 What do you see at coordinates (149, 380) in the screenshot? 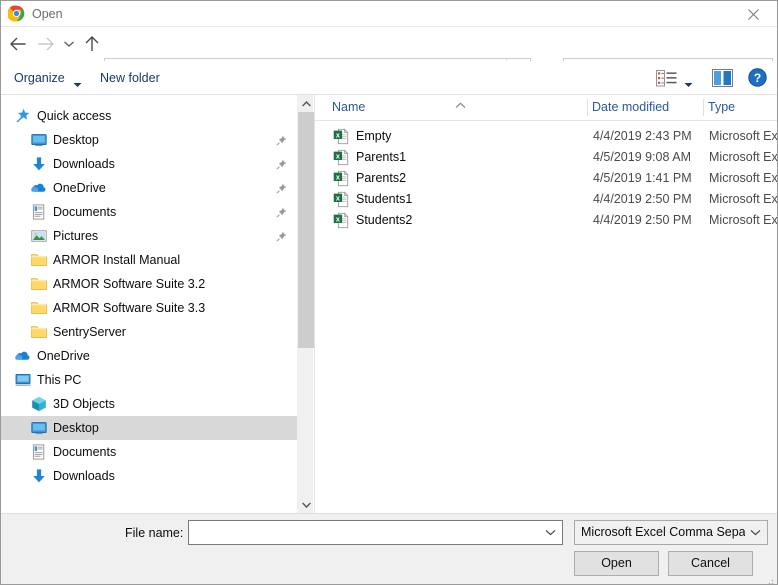
I see `sidebar-item-this-pc: This PC` at bounding box center [149, 380].